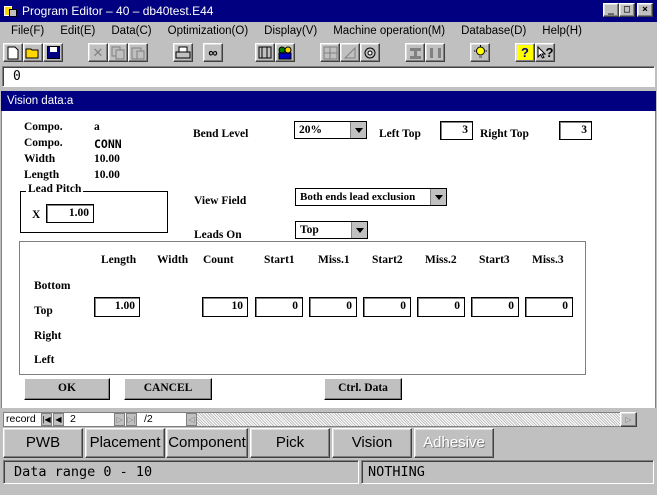 The width and height of the screenshot is (657, 495). I want to click on top-start2-input: 0, so click(387, 307).